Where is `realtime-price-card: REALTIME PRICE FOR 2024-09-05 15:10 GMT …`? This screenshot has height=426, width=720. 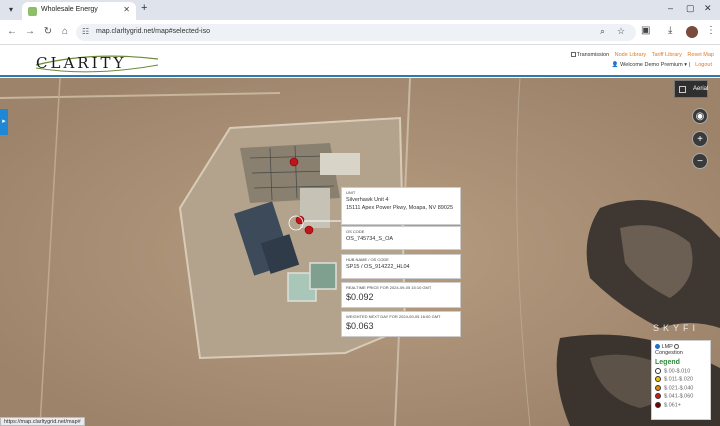
realtime-price-card: REALTIME PRICE FOR 2024-09-05 15:10 GMT … is located at coordinates (401, 295).